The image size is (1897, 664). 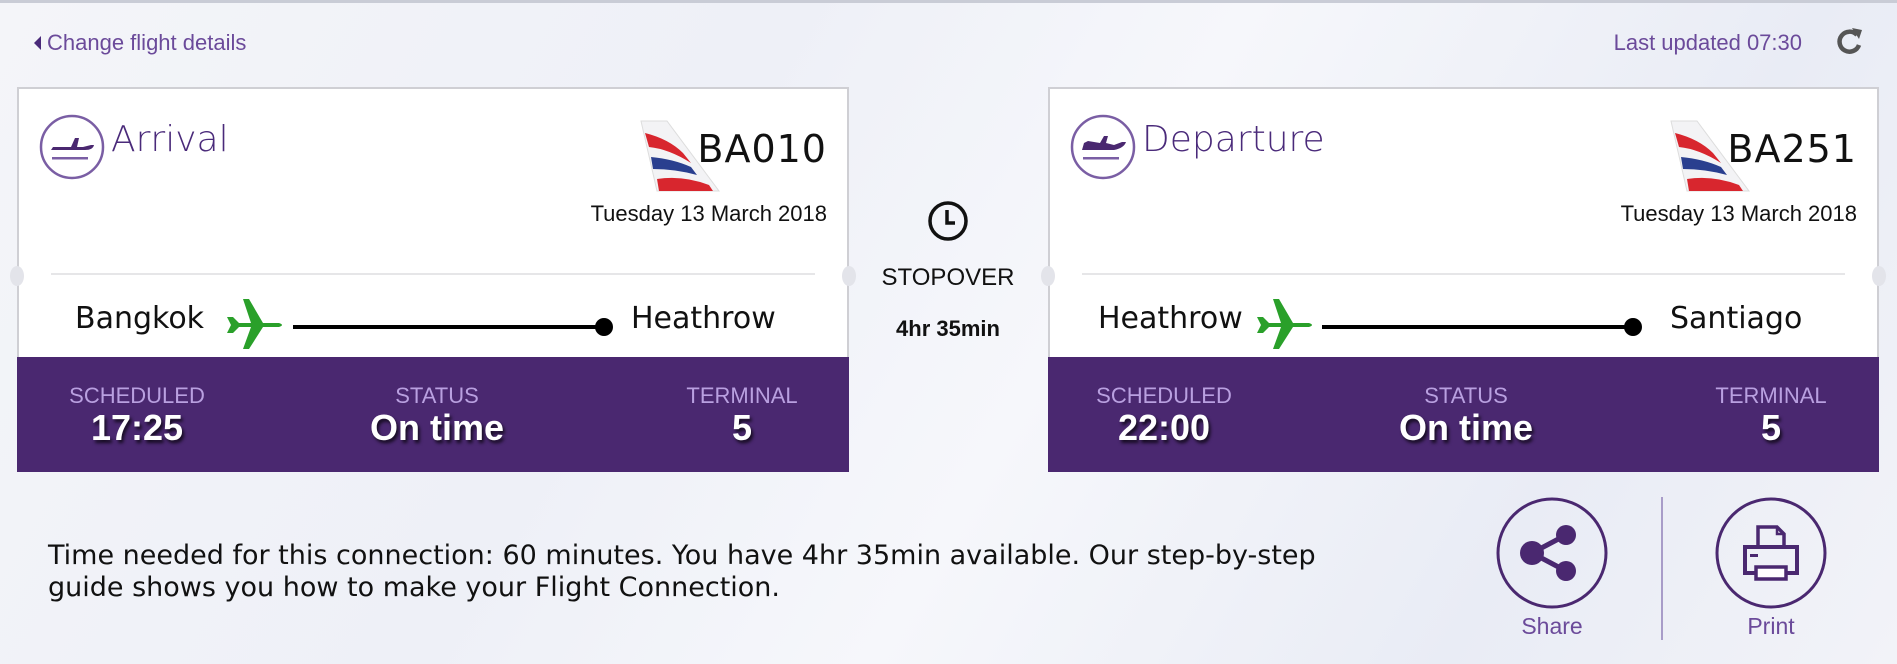 What do you see at coordinates (147, 42) in the screenshot?
I see `back-link-label: Change flight details` at bounding box center [147, 42].